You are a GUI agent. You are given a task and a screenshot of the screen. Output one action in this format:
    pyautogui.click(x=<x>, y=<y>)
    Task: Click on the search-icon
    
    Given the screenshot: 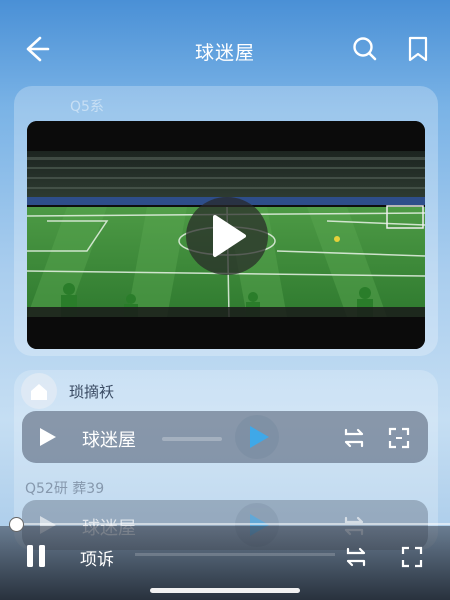 What is the action you would take?
    pyautogui.click(x=365, y=49)
    